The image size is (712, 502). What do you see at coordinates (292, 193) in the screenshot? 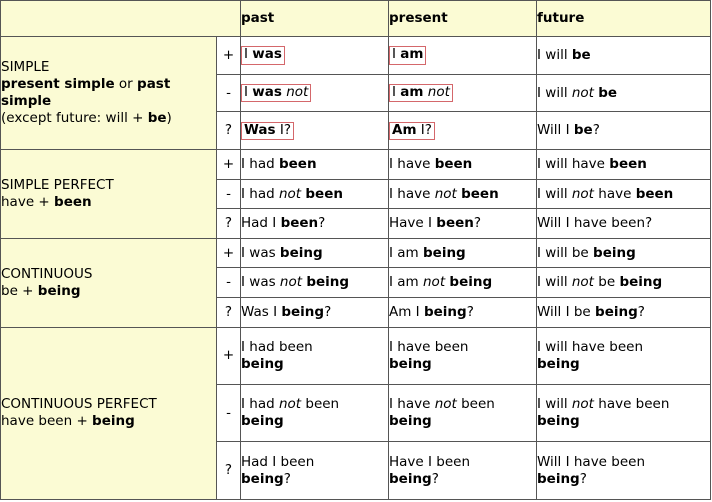
I see `form-text: I had not been` at bounding box center [292, 193].